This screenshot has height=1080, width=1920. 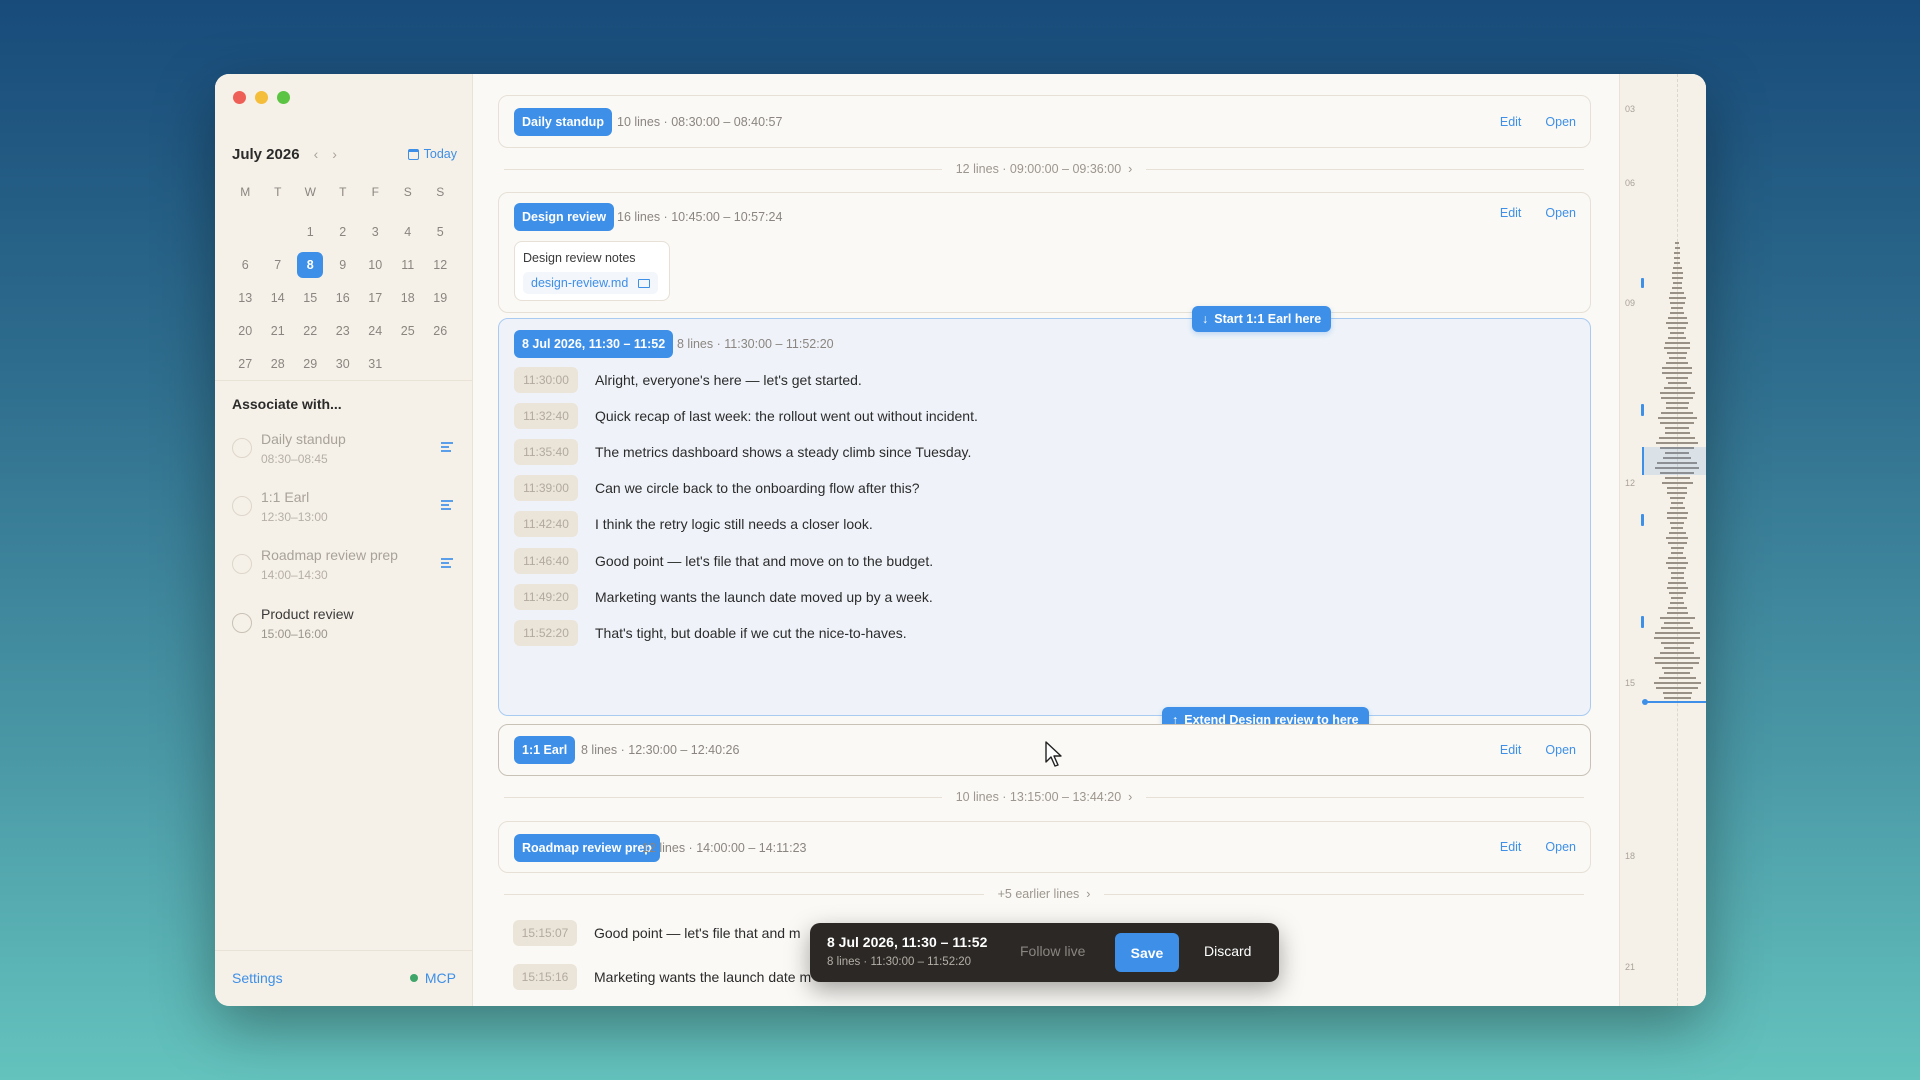 I want to click on calendar-day: 8, so click(x=310, y=264).